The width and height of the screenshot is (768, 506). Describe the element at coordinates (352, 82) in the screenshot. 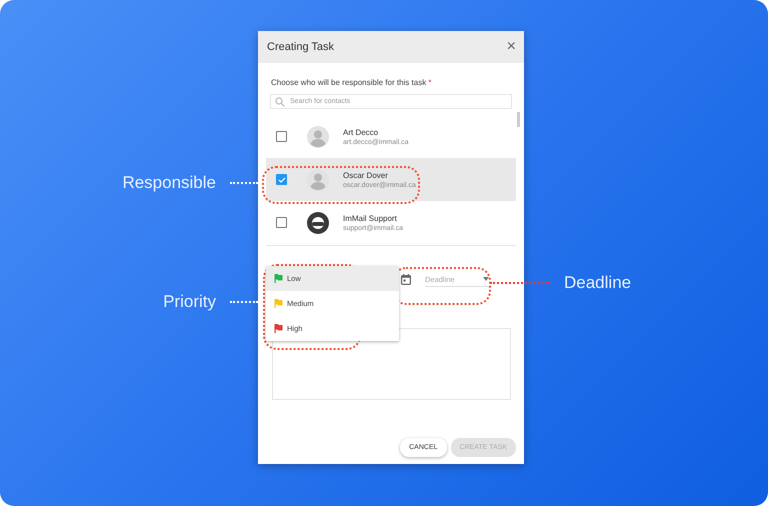

I see `prompt-label: Choose who will be responsible for this task *` at that location.